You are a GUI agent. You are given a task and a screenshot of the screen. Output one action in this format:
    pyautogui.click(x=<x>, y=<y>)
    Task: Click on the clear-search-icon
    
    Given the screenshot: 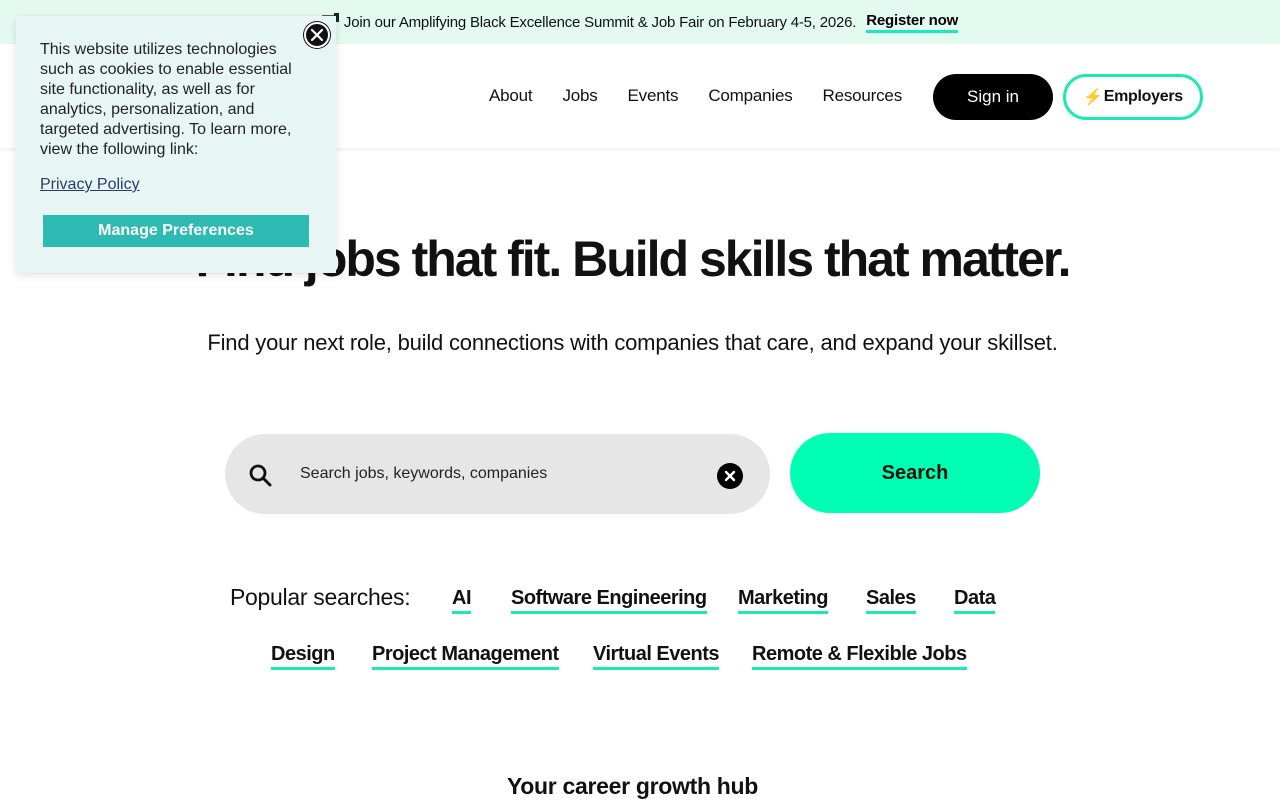 What is the action you would take?
    pyautogui.click(x=730, y=476)
    